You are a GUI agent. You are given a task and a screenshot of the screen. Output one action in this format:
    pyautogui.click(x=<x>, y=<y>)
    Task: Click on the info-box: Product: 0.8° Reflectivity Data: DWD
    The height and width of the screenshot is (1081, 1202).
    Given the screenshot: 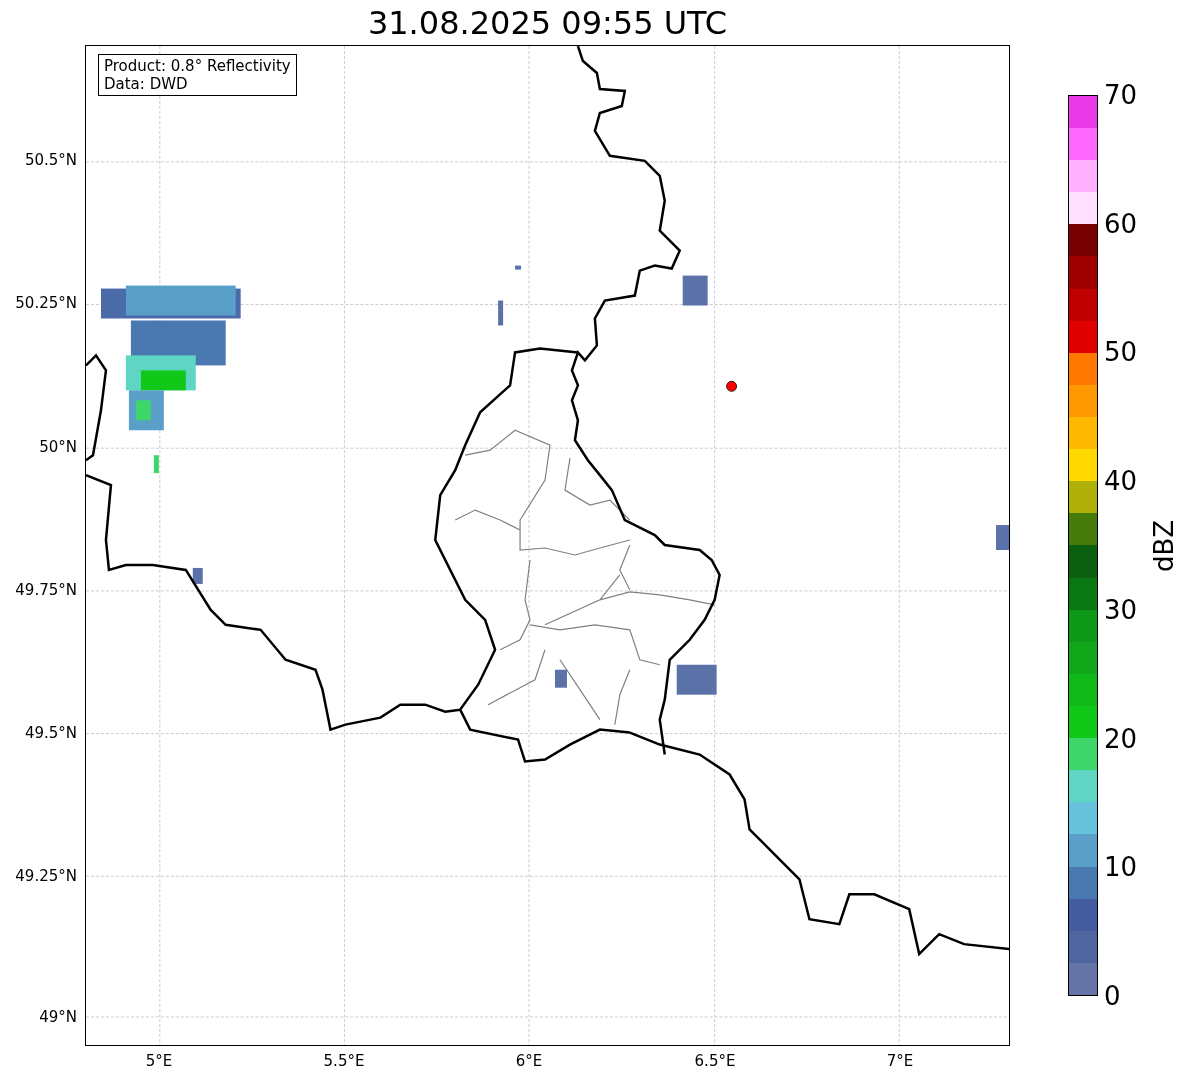 What is the action you would take?
    pyautogui.click(x=197, y=75)
    